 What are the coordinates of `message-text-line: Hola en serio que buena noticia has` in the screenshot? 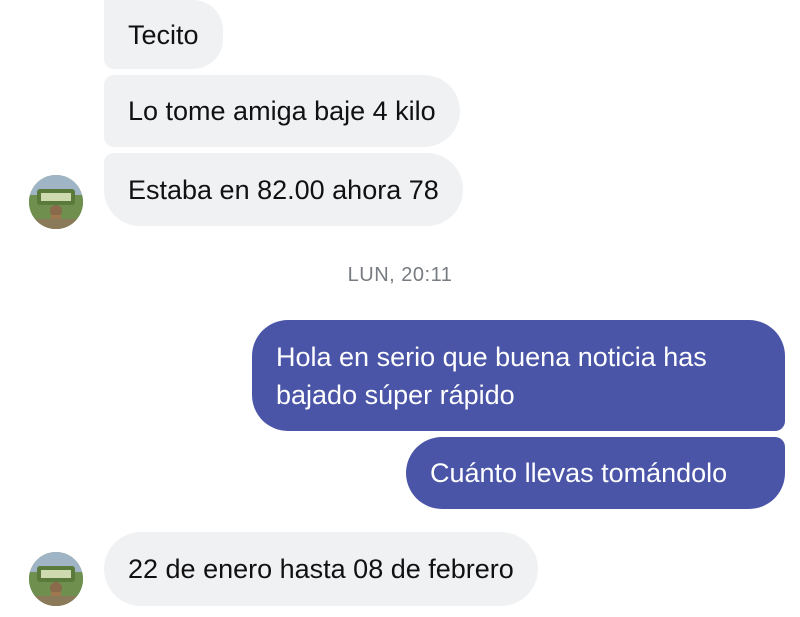 It's located at (491, 356).